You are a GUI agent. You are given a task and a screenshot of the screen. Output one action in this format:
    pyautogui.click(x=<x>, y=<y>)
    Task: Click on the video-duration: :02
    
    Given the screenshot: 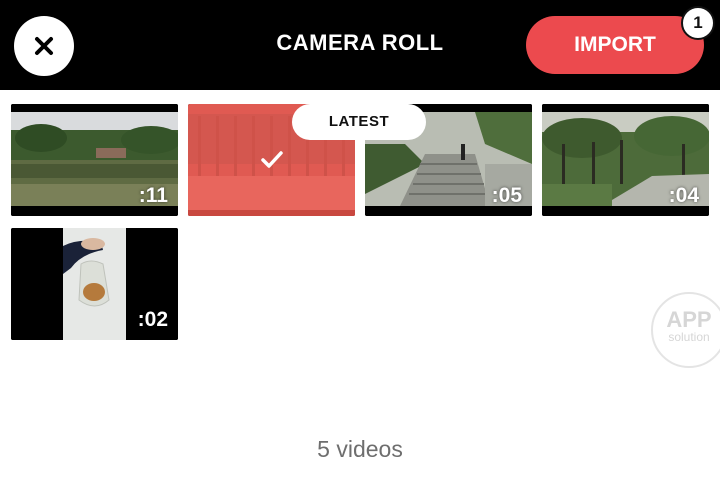 What is the action you would take?
    pyautogui.click(x=152, y=319)
    